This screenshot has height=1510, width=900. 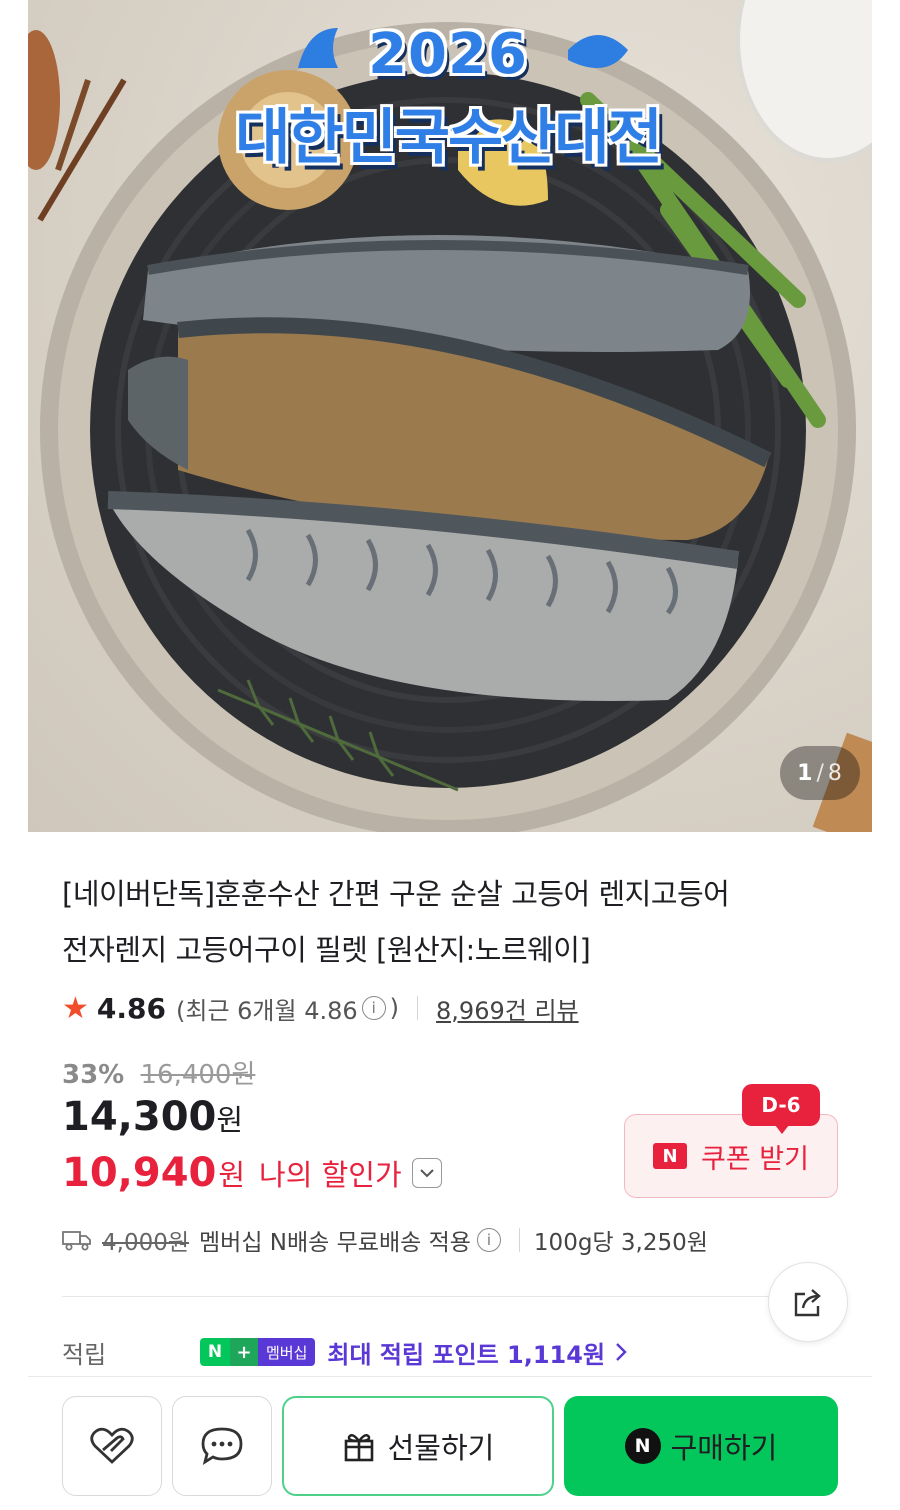 What do you see at coordinates (258, 1352) in the screenshot?
I see `membership-badge: N + 멤버십` at bounding box center [258, 1352].